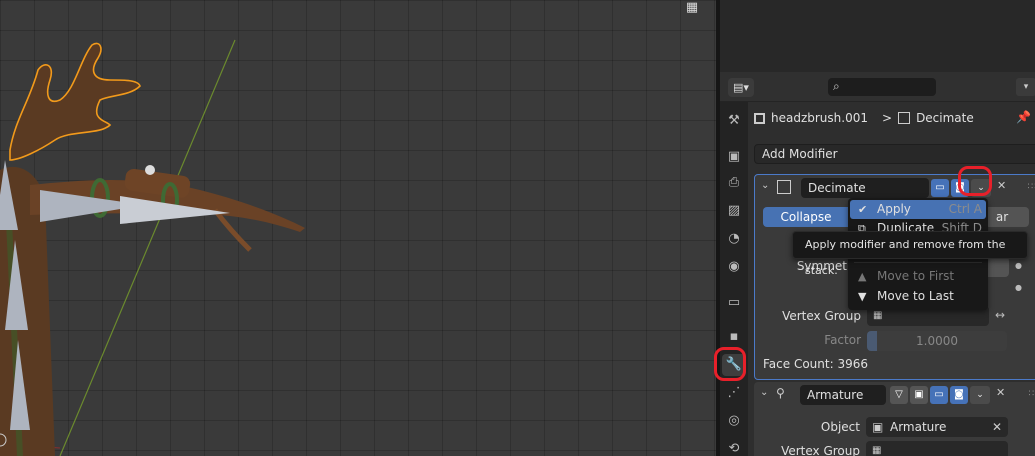  I want to click on triangle-down-icon: ▼, so click(862, 296).